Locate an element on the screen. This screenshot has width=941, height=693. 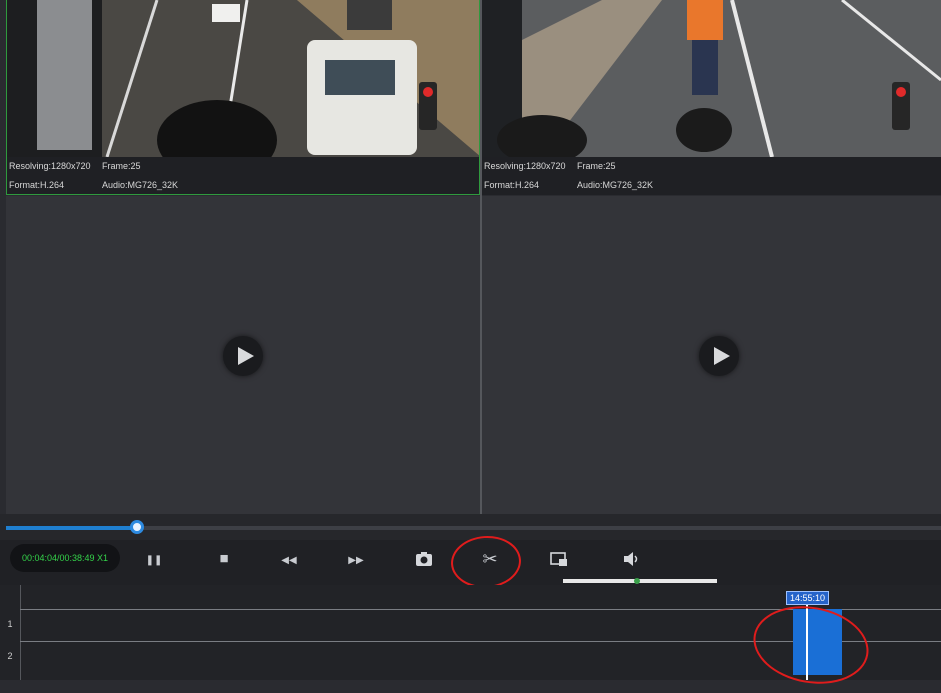
progress-track is located at coordinates (473, 528).